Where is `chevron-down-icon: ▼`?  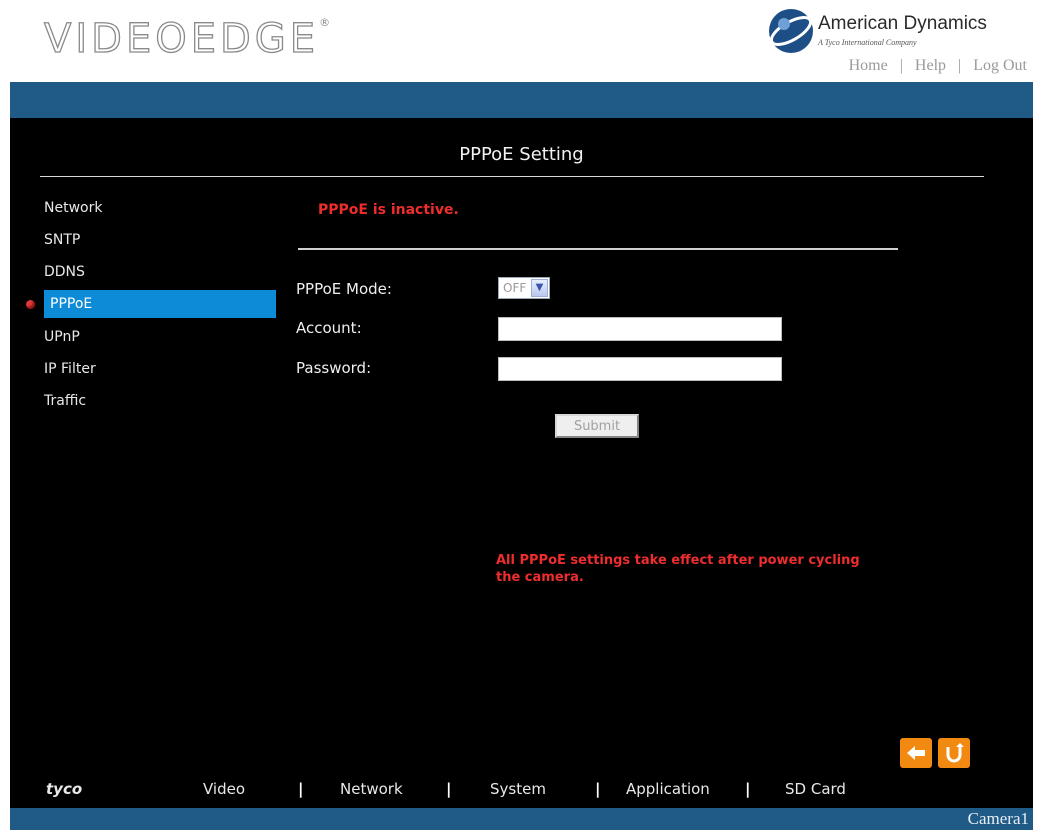
chevron-down-icon: ▼ is located at coordinates (539, 288).